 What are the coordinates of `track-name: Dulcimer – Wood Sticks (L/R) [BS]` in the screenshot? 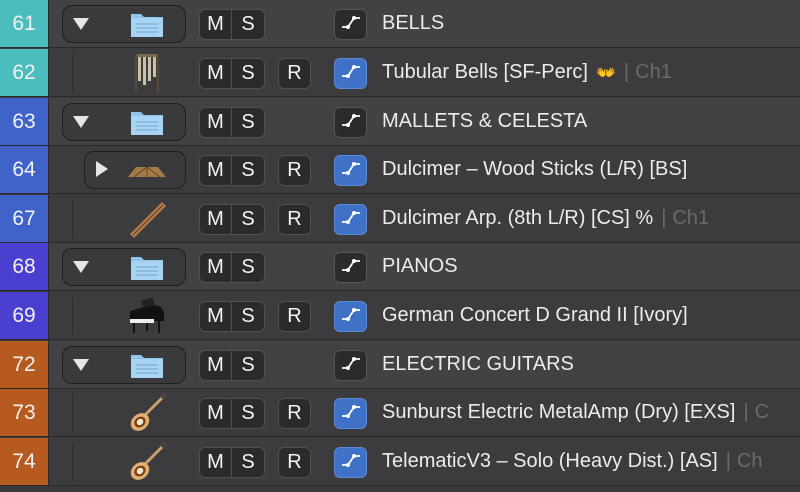 It's located at (534, 169).